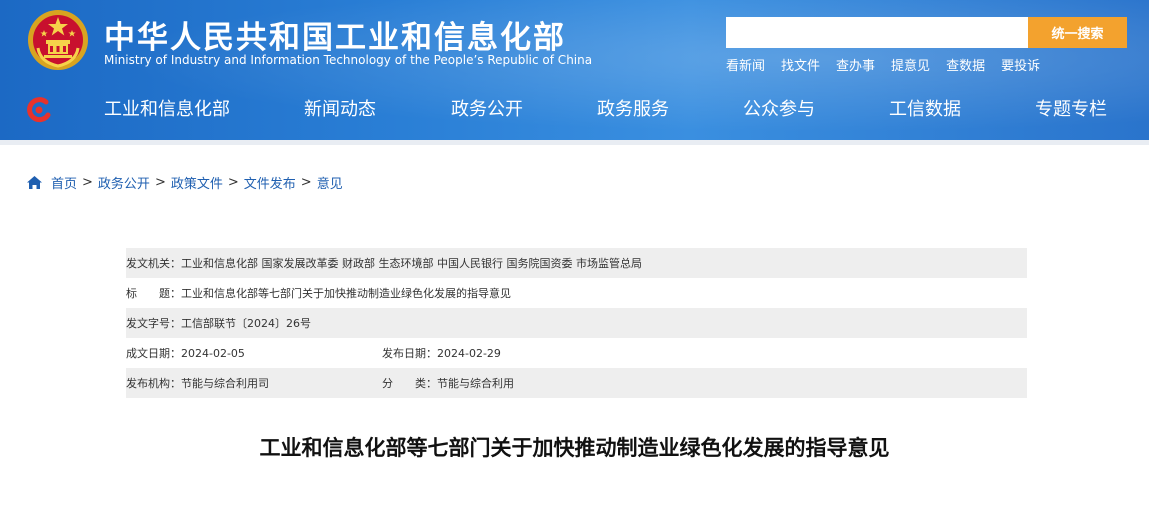 This screenshot has width=1149, height=515. What do you see at coordinates (58, 40) in the screenshot?
I see `national-emblem-icon` at bounding box center [58, 40].